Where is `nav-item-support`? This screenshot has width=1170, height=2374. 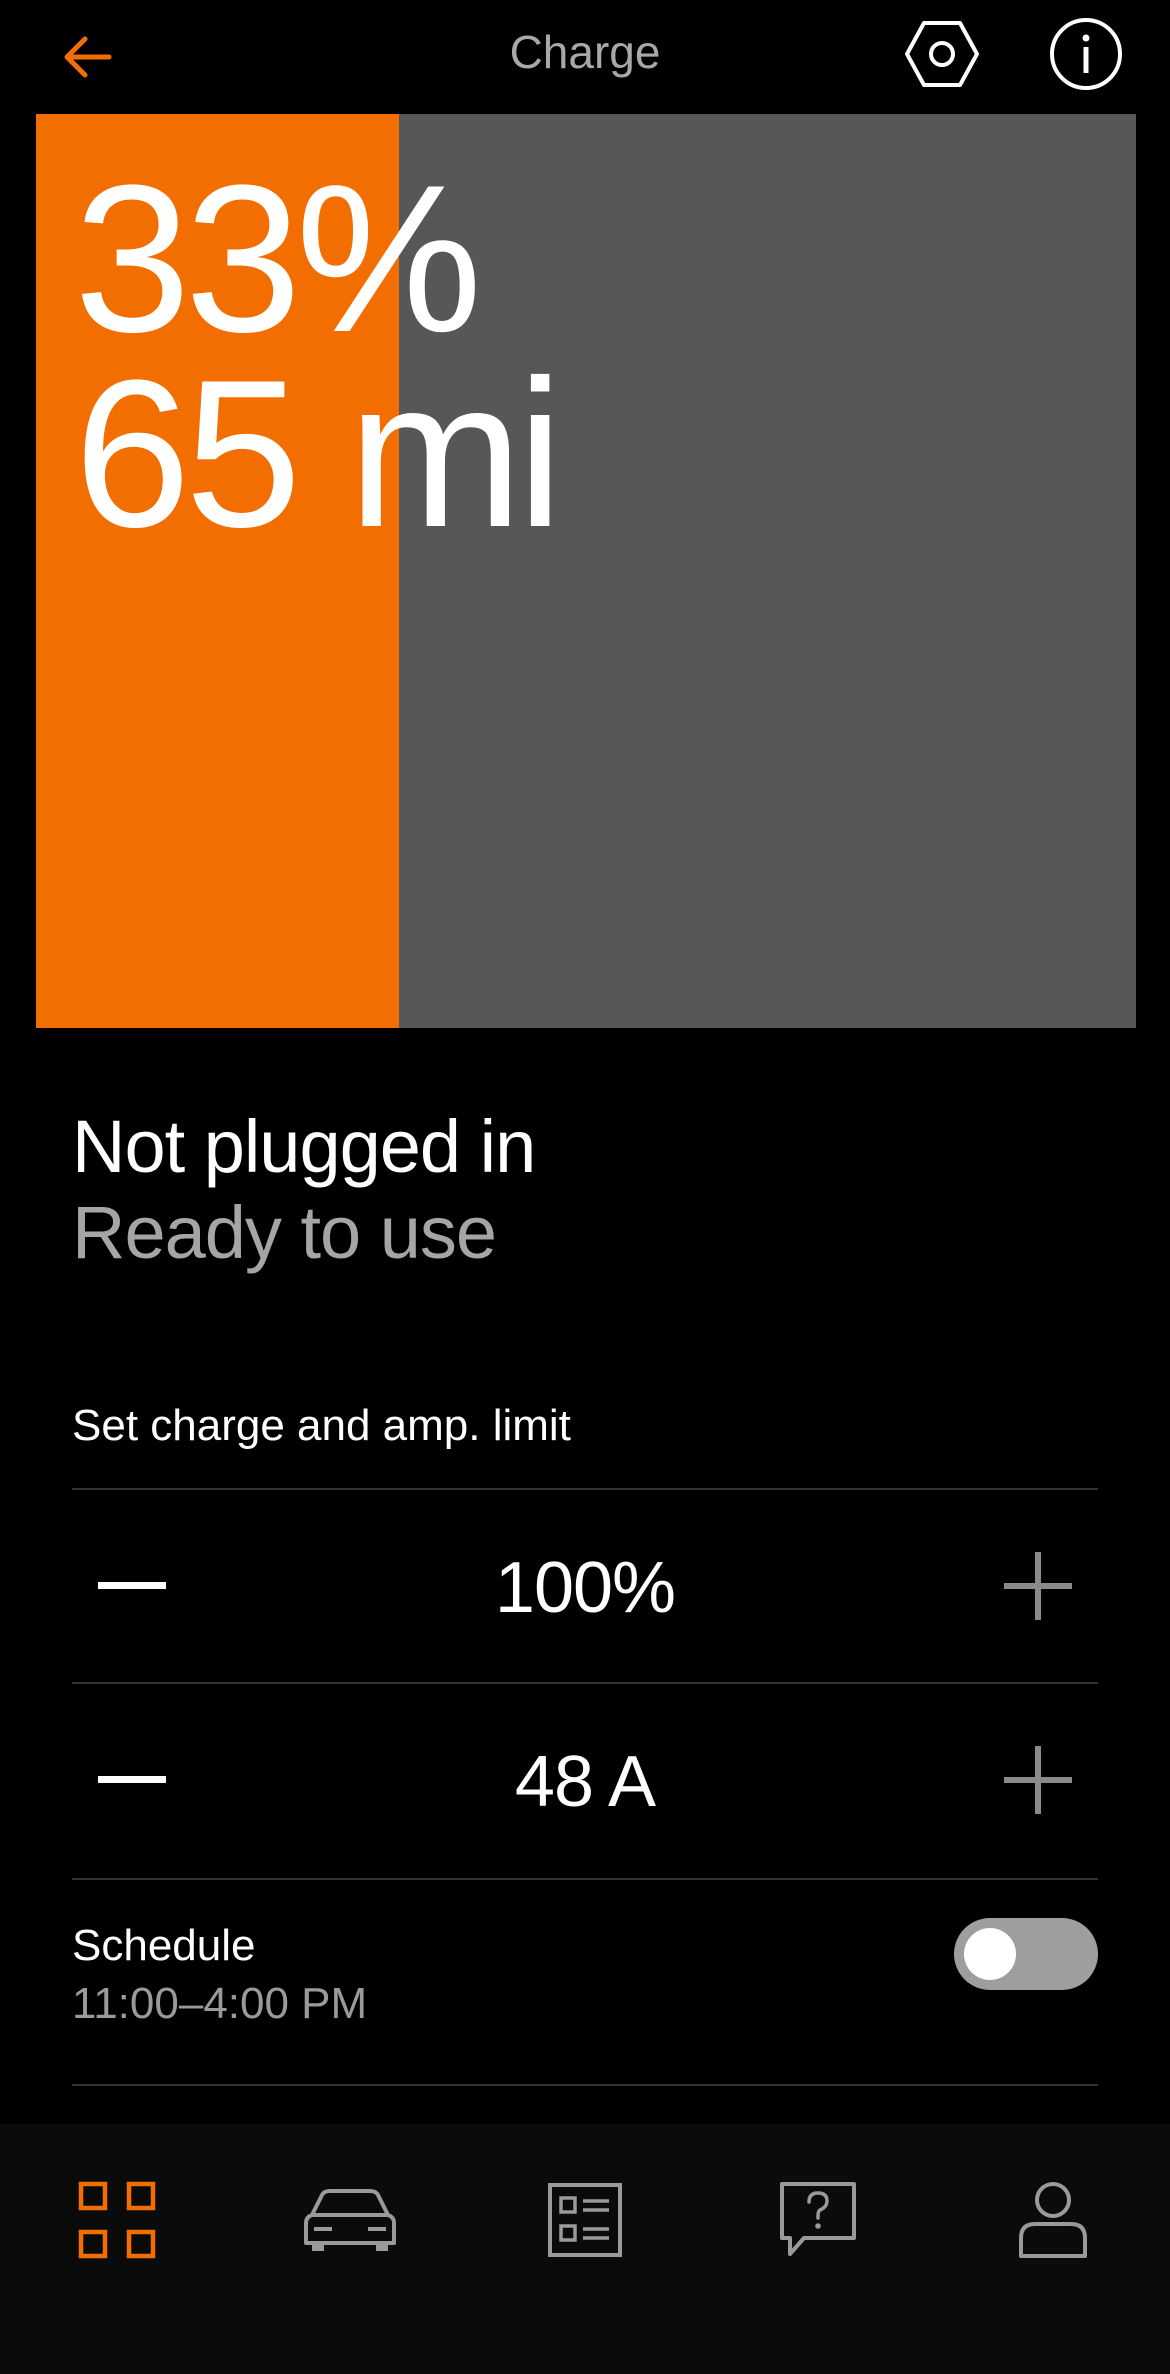 nav-item-support is located at coordinates (818, 2220).